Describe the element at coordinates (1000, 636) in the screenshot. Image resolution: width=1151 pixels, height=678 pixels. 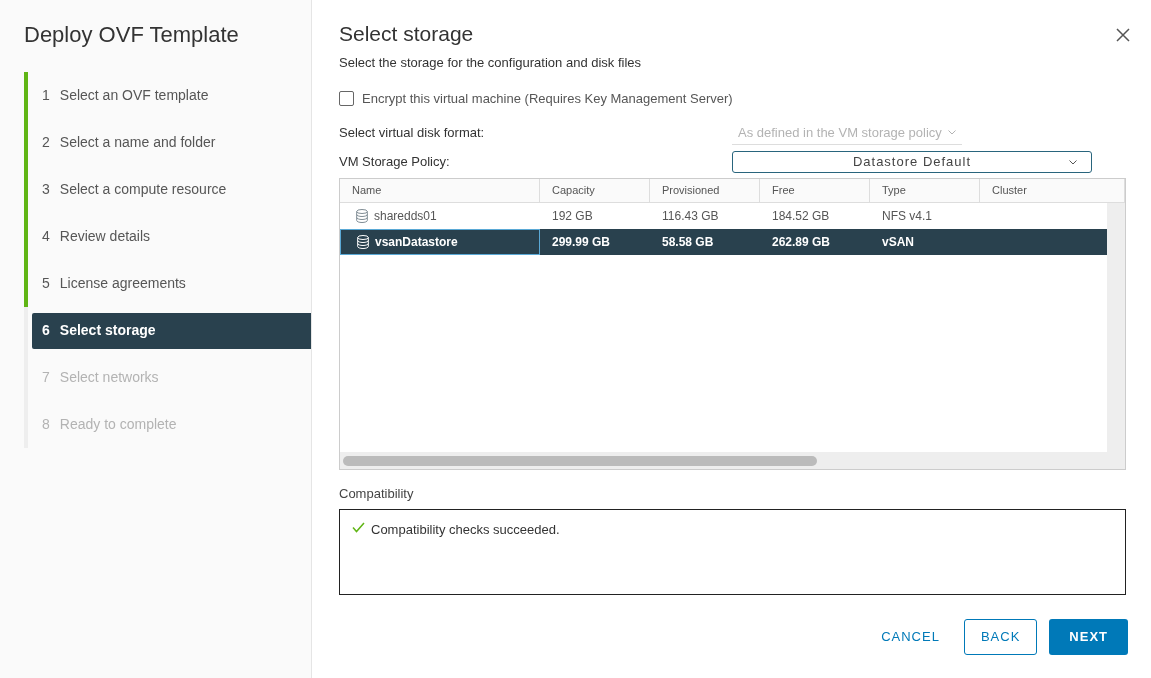
I see `footer-button: BACK` at that location.